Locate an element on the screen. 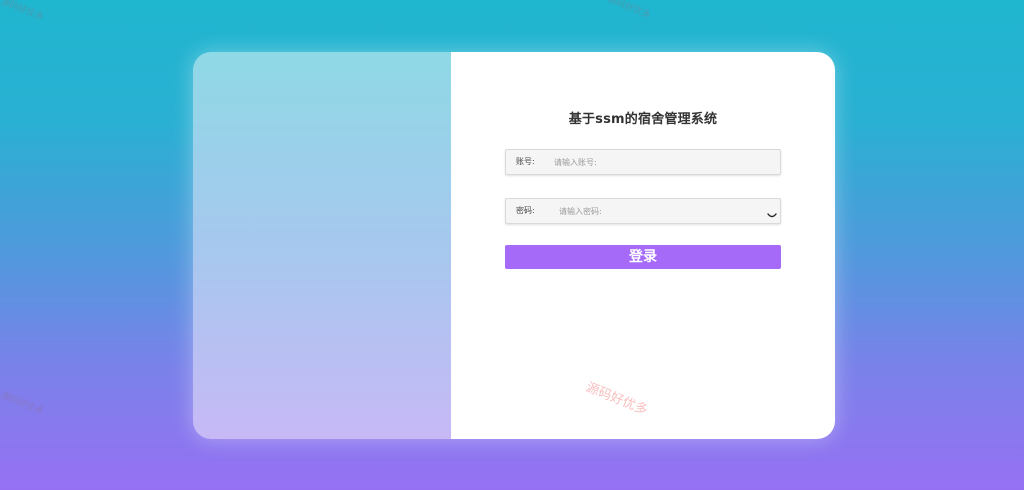 This screenshot has height=490, width=1024. account-input is located at coordinates (659, 162).